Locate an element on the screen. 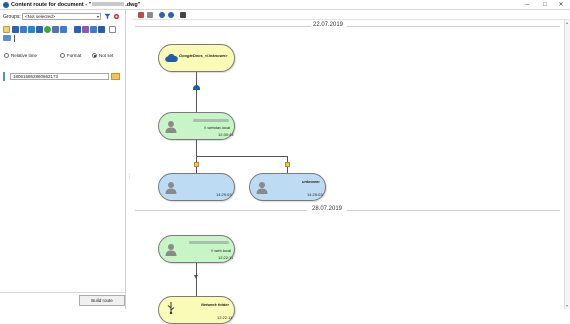 This screenshot has height=324, width=570. chart-icon is located at coordinates (63, 29).